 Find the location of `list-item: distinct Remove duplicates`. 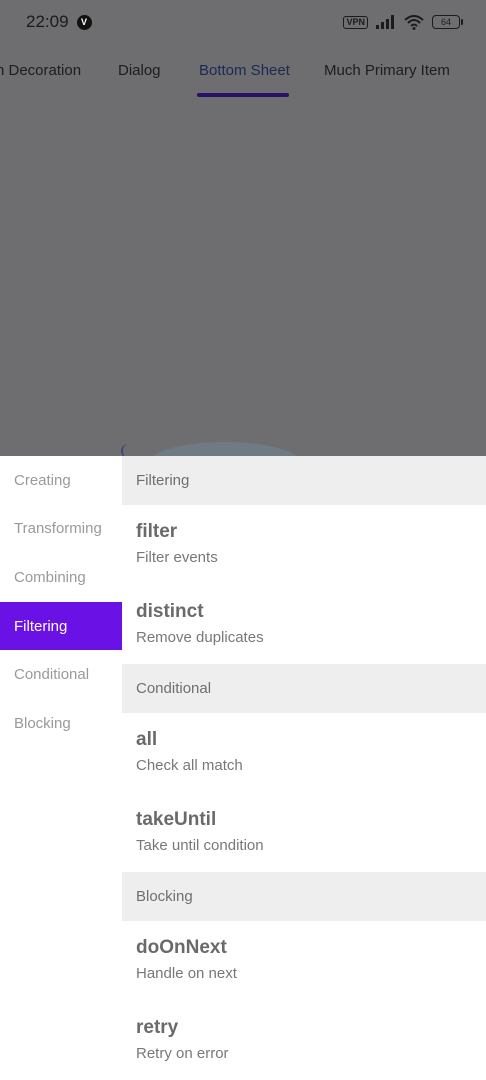

list-item: distinct Remove duplicates is located at coordinates (304, 625).